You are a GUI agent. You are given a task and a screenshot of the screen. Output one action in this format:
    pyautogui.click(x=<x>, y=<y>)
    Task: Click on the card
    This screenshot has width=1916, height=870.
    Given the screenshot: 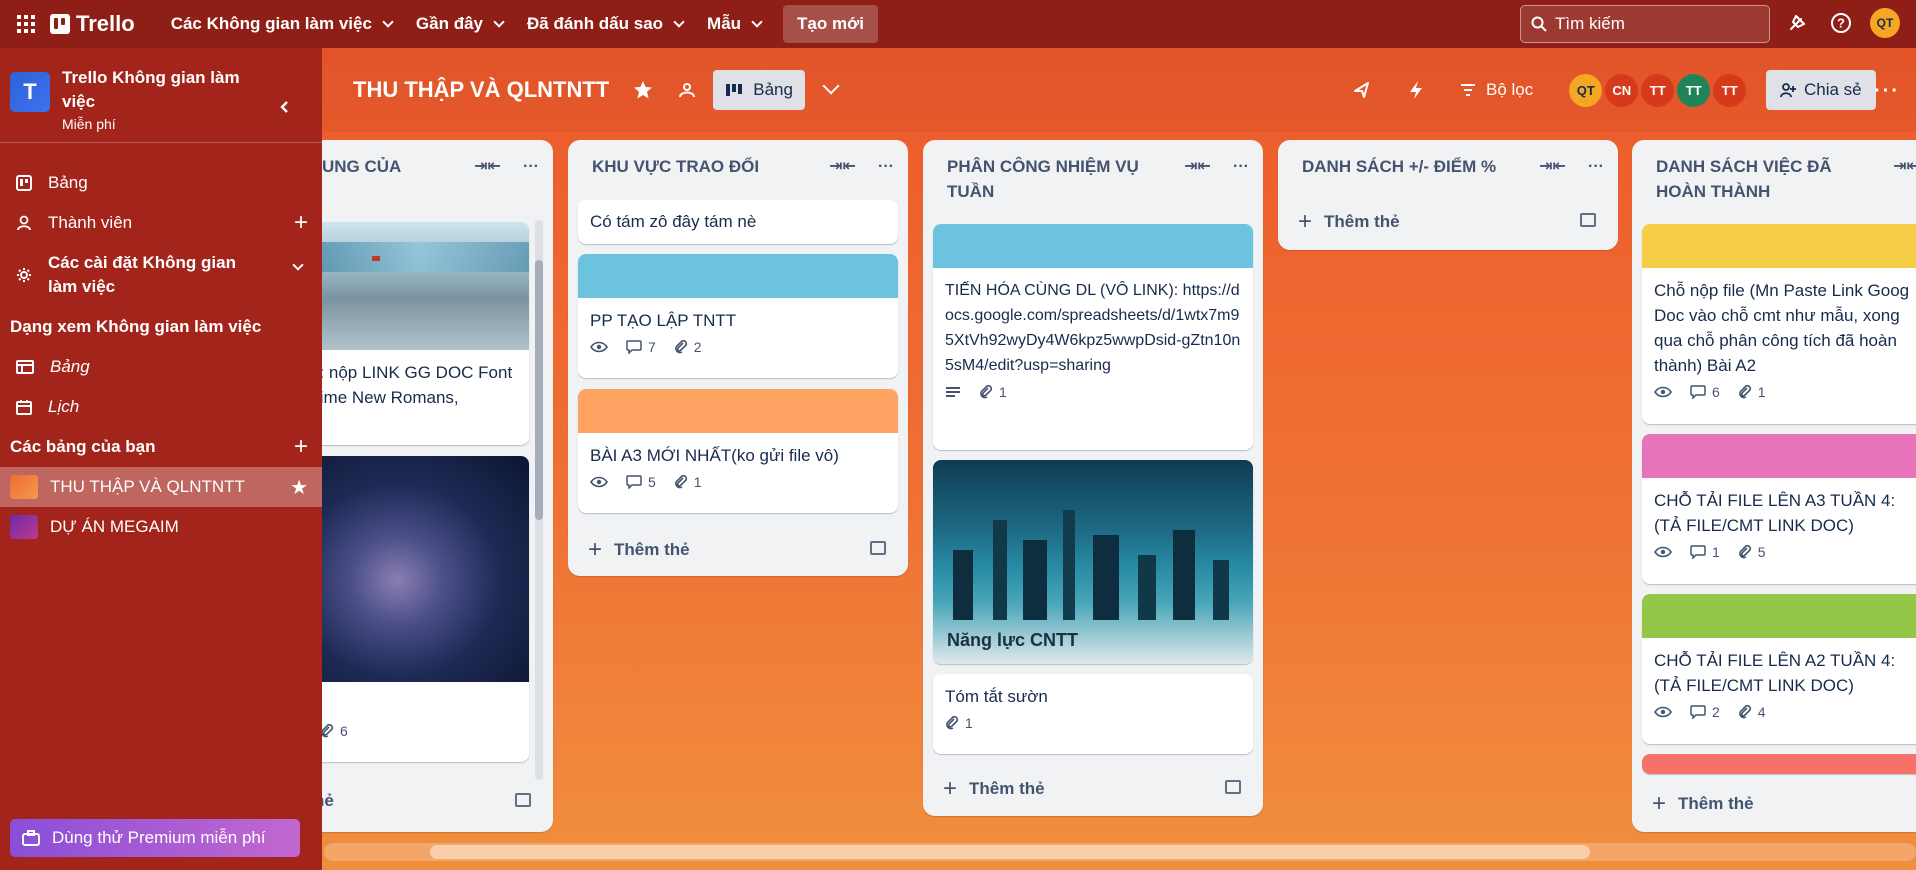 What is the action you would take?
    pyautogui.click(x=1779, y=764)
    